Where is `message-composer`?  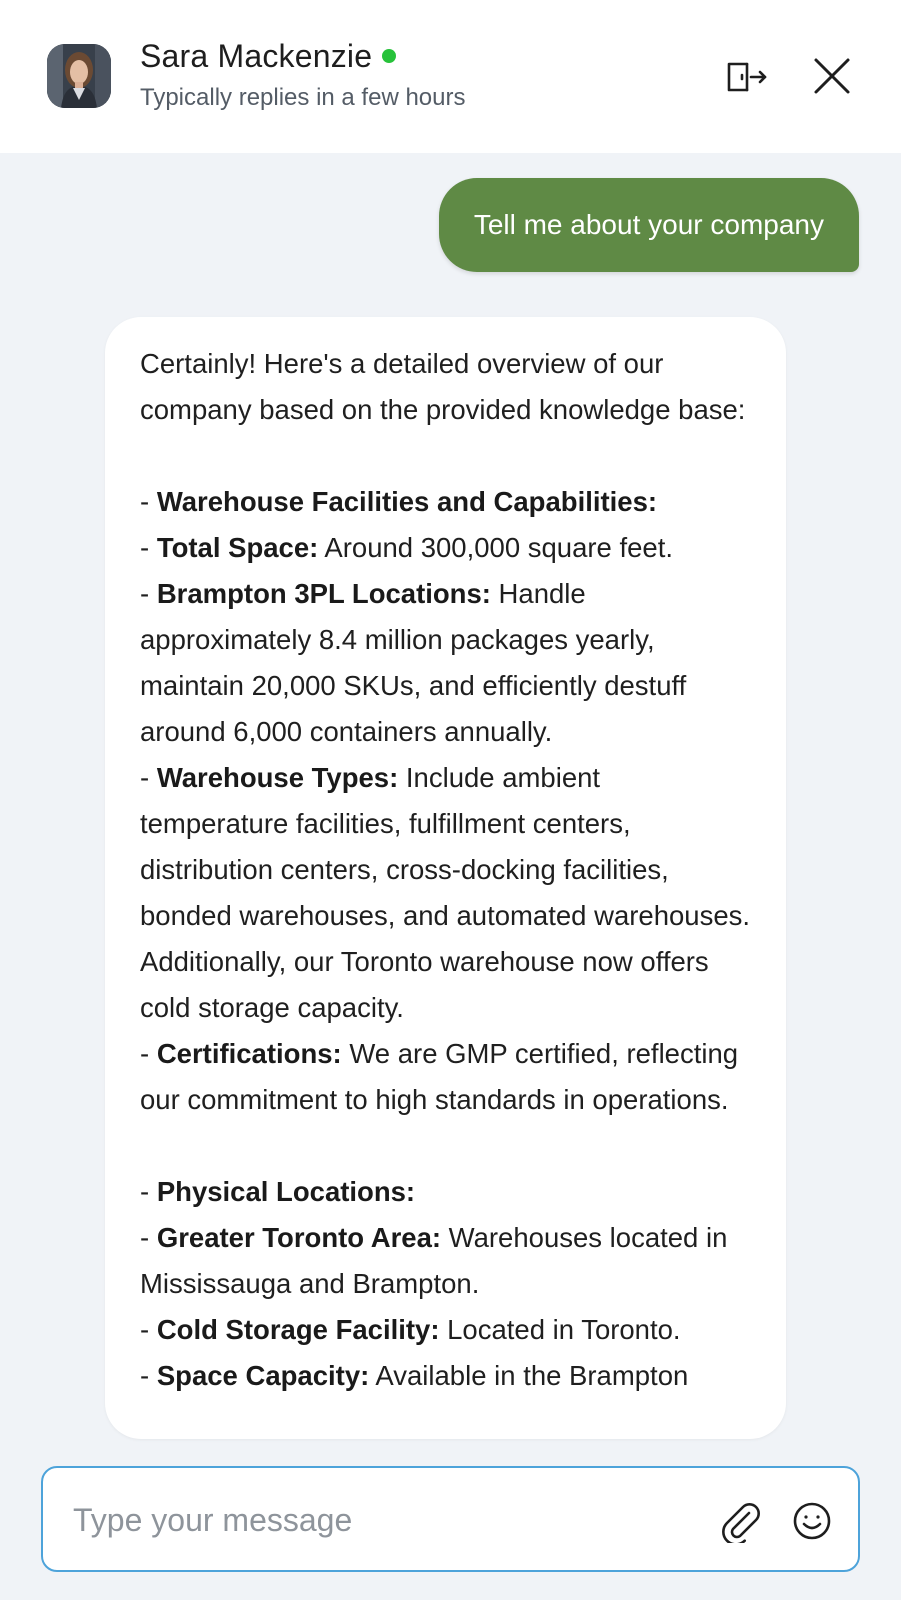
message-composer is located at coordinates (450, 1519).